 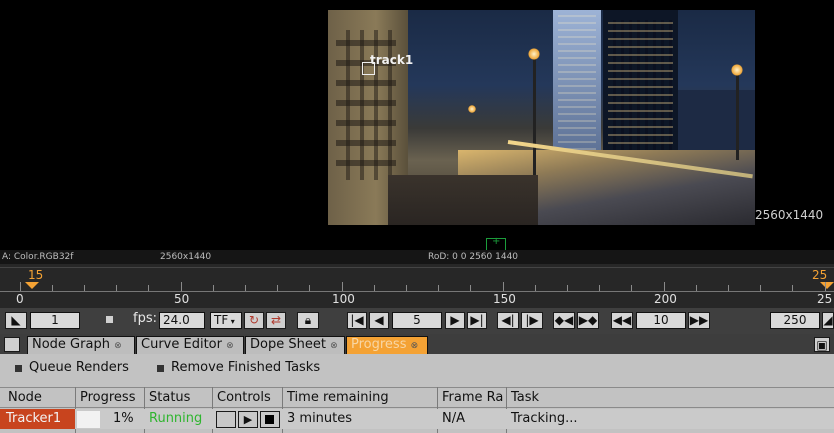 What do you see at coordinates (699, 320) in the screenshot?
I see `forward-increment-button: ▶▶` at bounding box center [699, 320].